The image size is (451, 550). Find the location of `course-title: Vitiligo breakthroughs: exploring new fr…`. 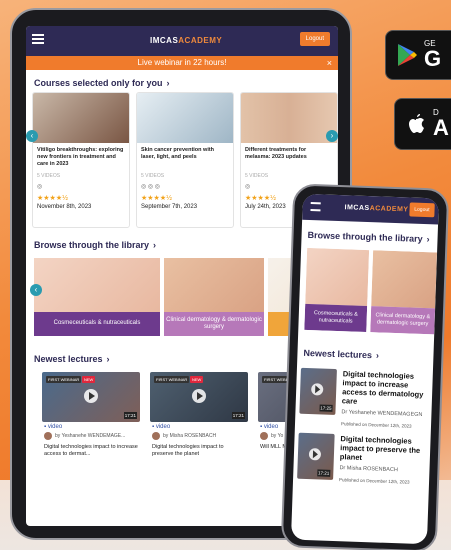

course-title: Vitiligo breakthroughs: exploring new fr… is located at coordinates (80, 157).